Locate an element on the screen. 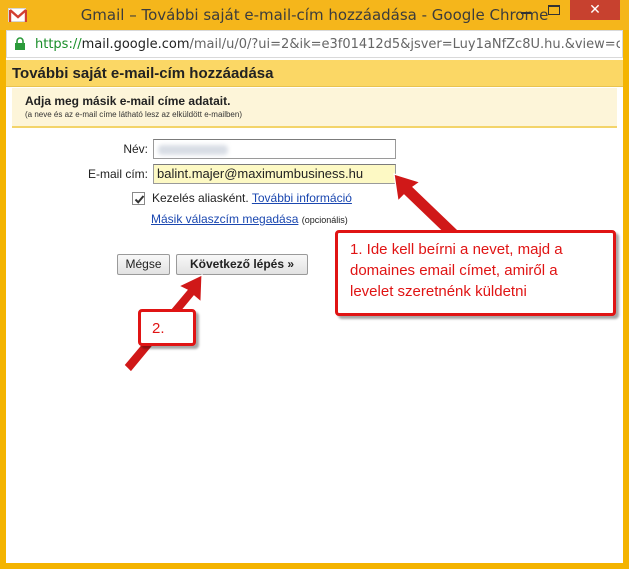  lock-icon is located at coordinates (20, 44).